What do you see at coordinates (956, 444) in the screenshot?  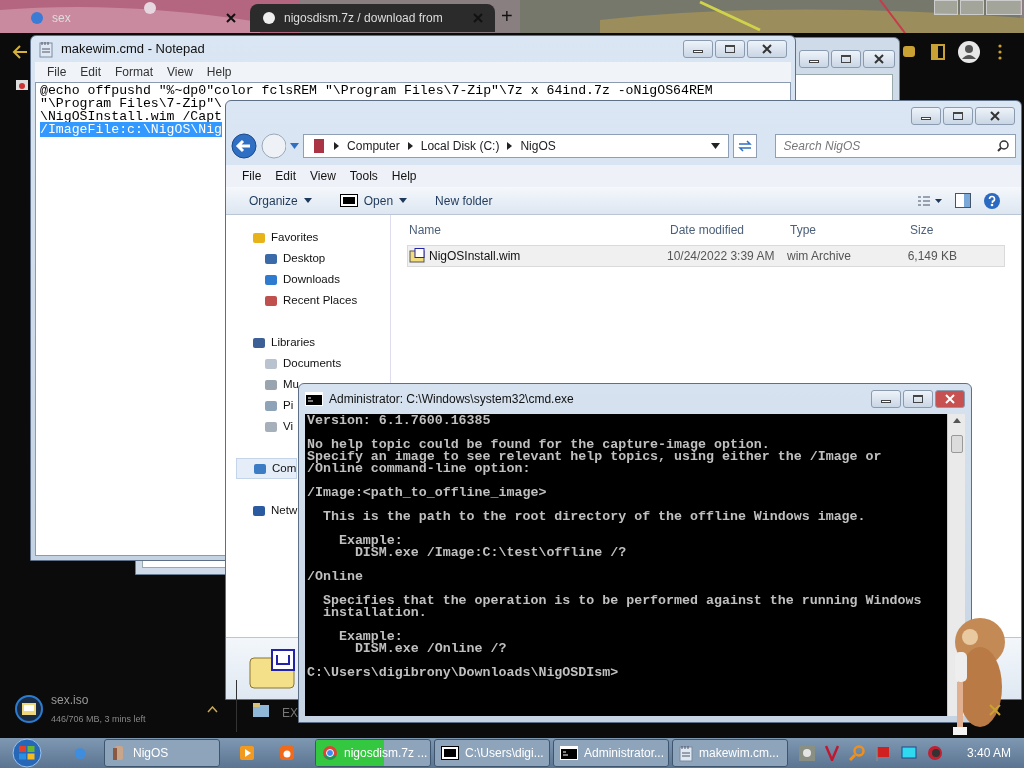 I see `scroll-thumb` at bounding box center [956, 444].